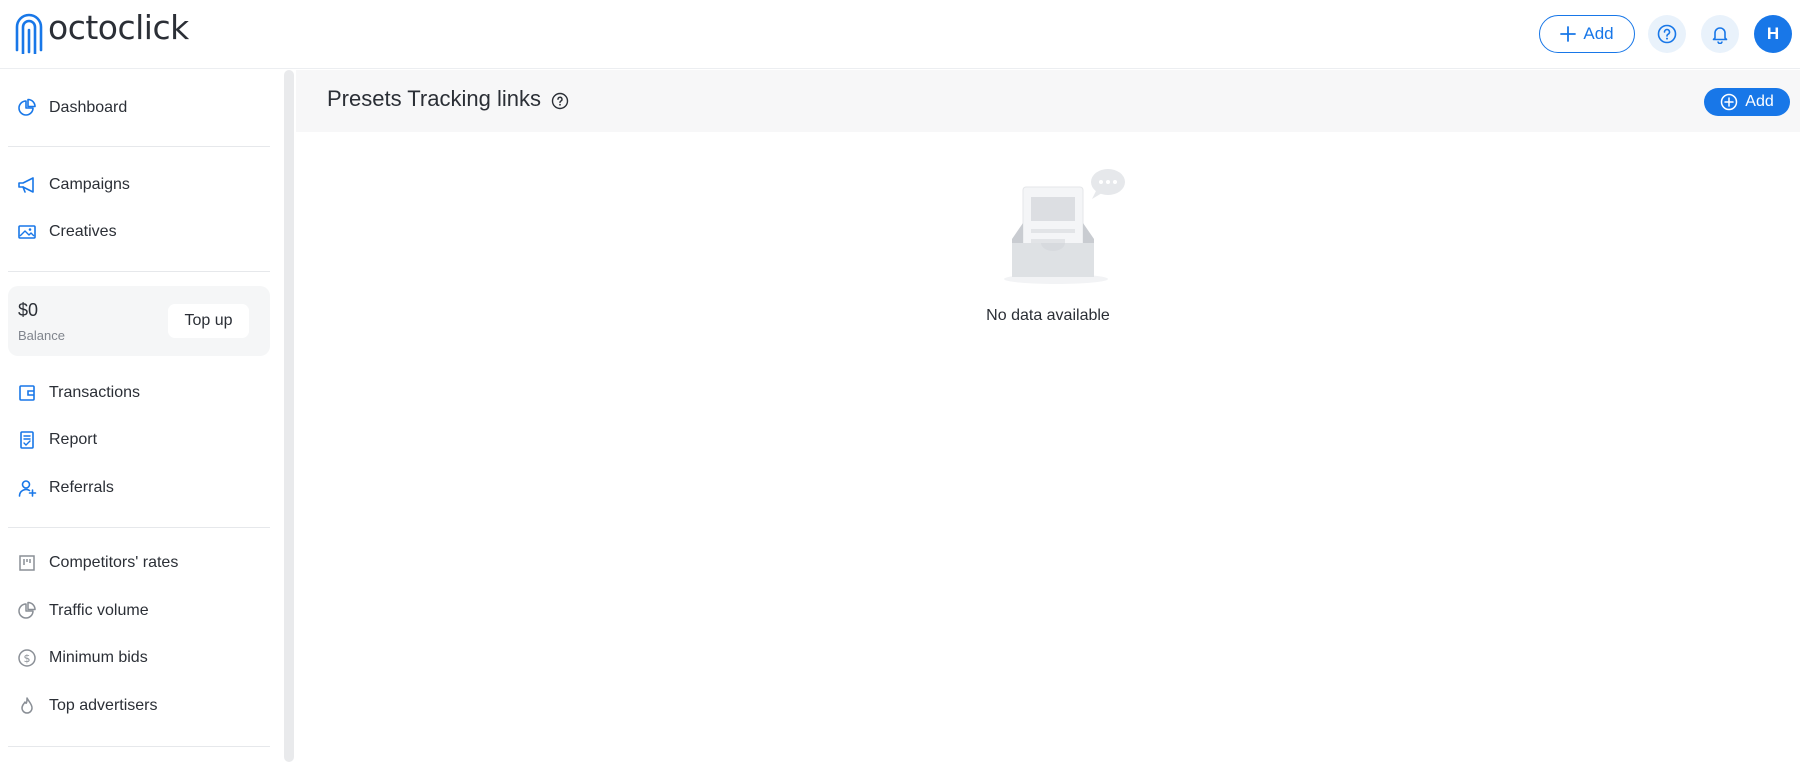  I want to click on notifications-button, so click(1720, 34).